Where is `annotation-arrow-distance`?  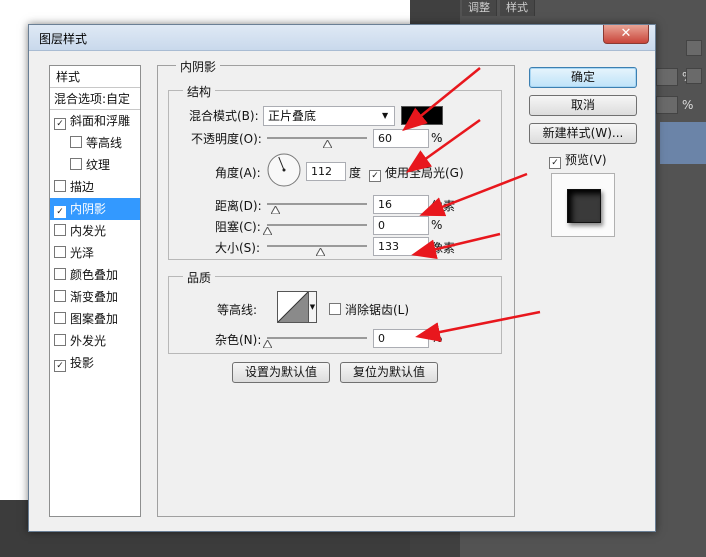
annotation-arrow-distance is located at coordinates (473, 194).